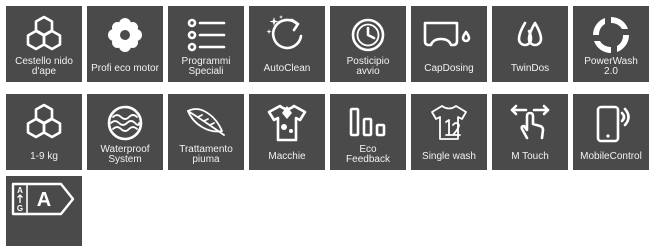  Describe the element at coordinates (287, 123) in the screenshot. I see `stained-shirt-icon` at that location.